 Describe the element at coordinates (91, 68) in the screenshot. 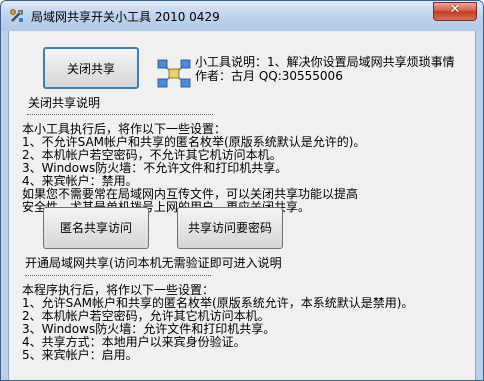

I see `close-share-button: 关闭共享` at that location.